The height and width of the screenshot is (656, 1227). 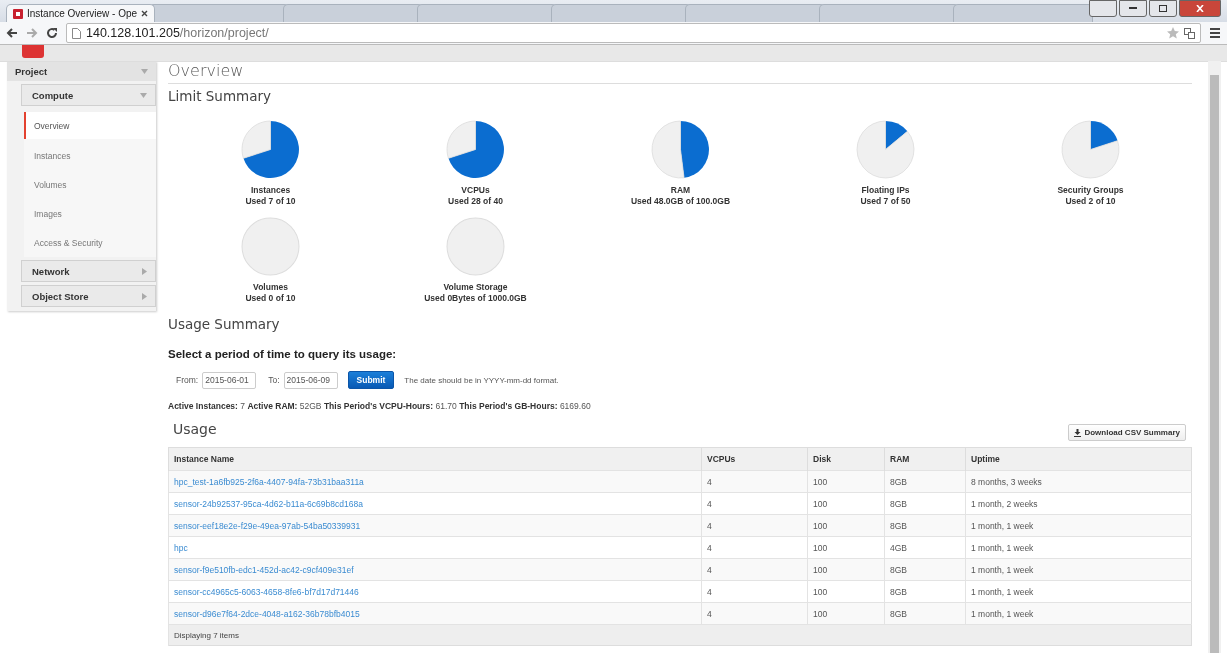 What do you see at coordinates (267, 525) in the screenshot?
I see `instance-link: sensor-eef18e2e-f29e-49ea-97ab-54ba50339931` at bounding box center [267, 525].